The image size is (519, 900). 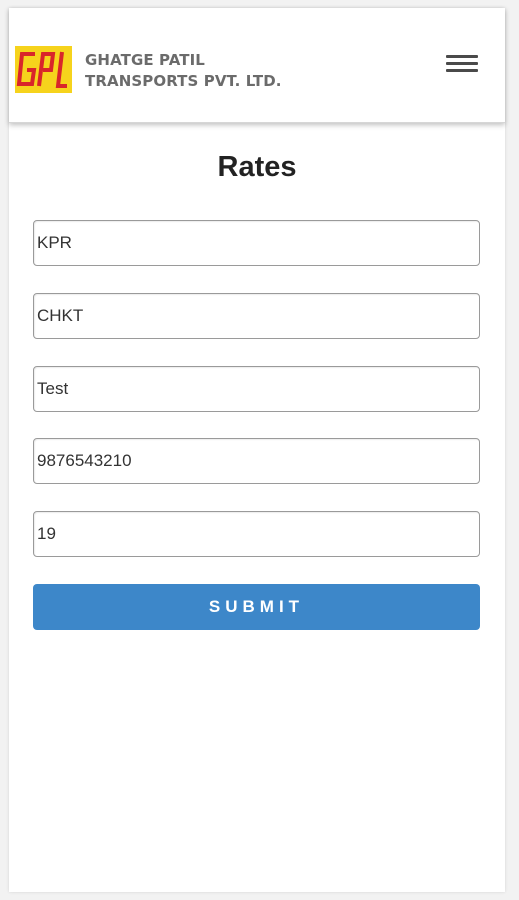 I want to click on gpl-logo-icon, so click(x=43, y=69).